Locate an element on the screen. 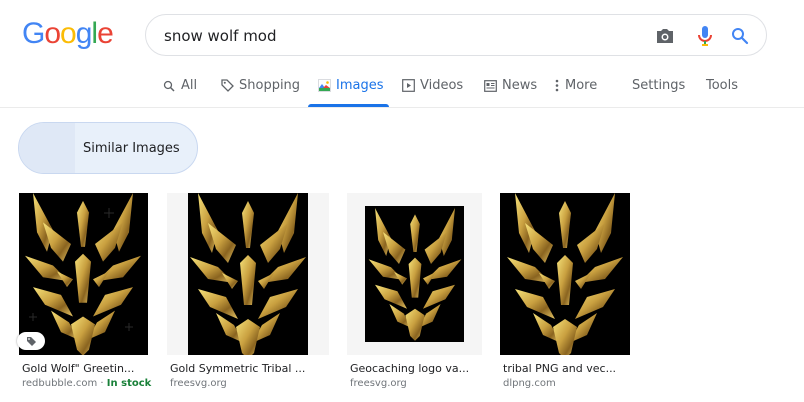 The width and height of the screenshot is (804, 402). stock-status: In stock is located at coordinates (129, 383).